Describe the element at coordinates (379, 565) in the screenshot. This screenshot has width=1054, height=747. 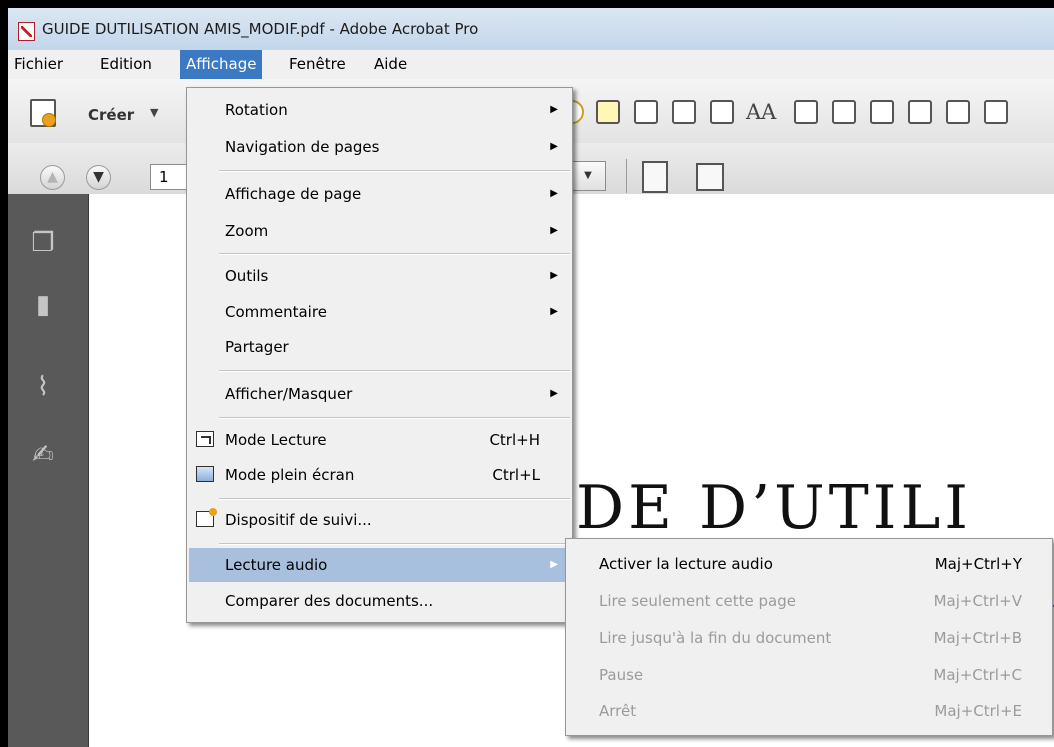
I see `menu-item-lecture-audio: Lecture audio ▶` at that location.